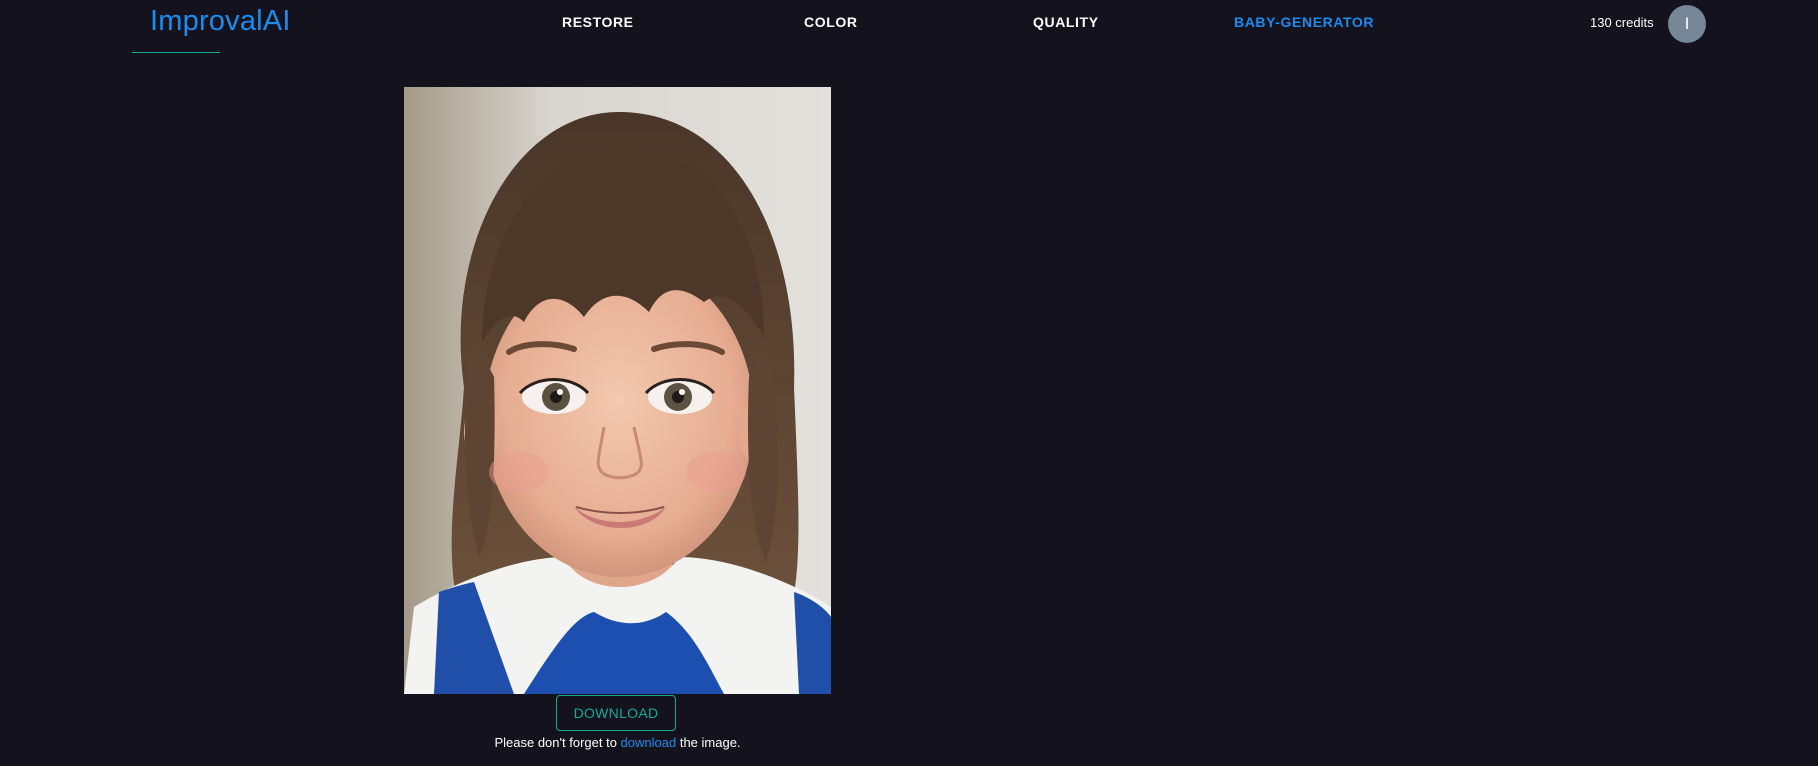 This screenshot has height=766, width=1818. I want to click on download-reminder-suffix: the image., so click(710, 742).